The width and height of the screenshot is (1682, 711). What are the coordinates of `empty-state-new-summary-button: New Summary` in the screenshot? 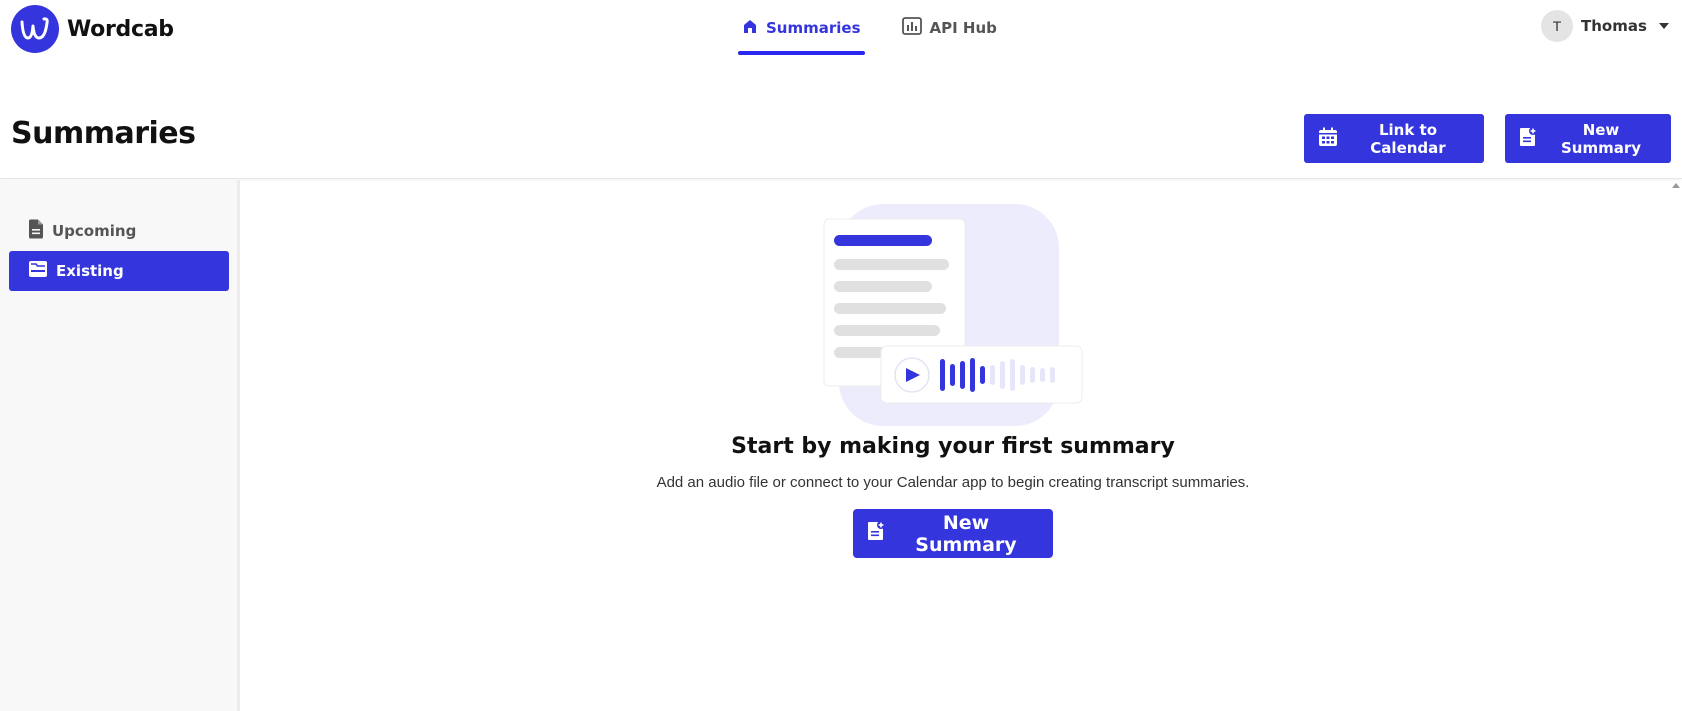 It's located at (953, 533).